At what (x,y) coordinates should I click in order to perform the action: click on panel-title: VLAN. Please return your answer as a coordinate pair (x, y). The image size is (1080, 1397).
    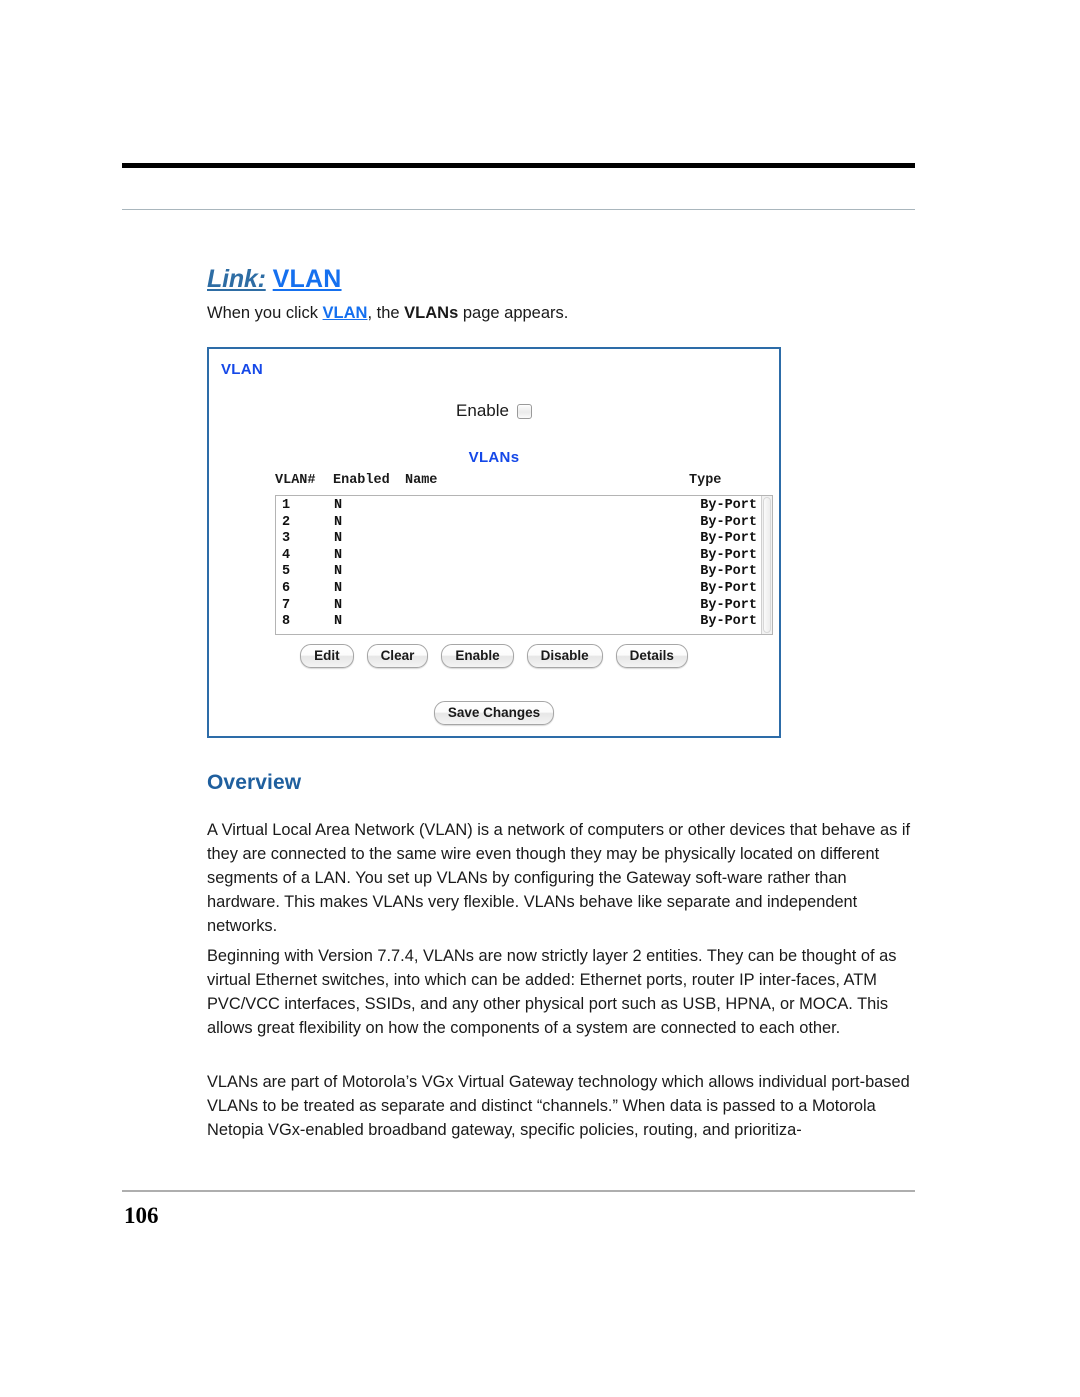
    Looking at the image, I should click on (242, 369).